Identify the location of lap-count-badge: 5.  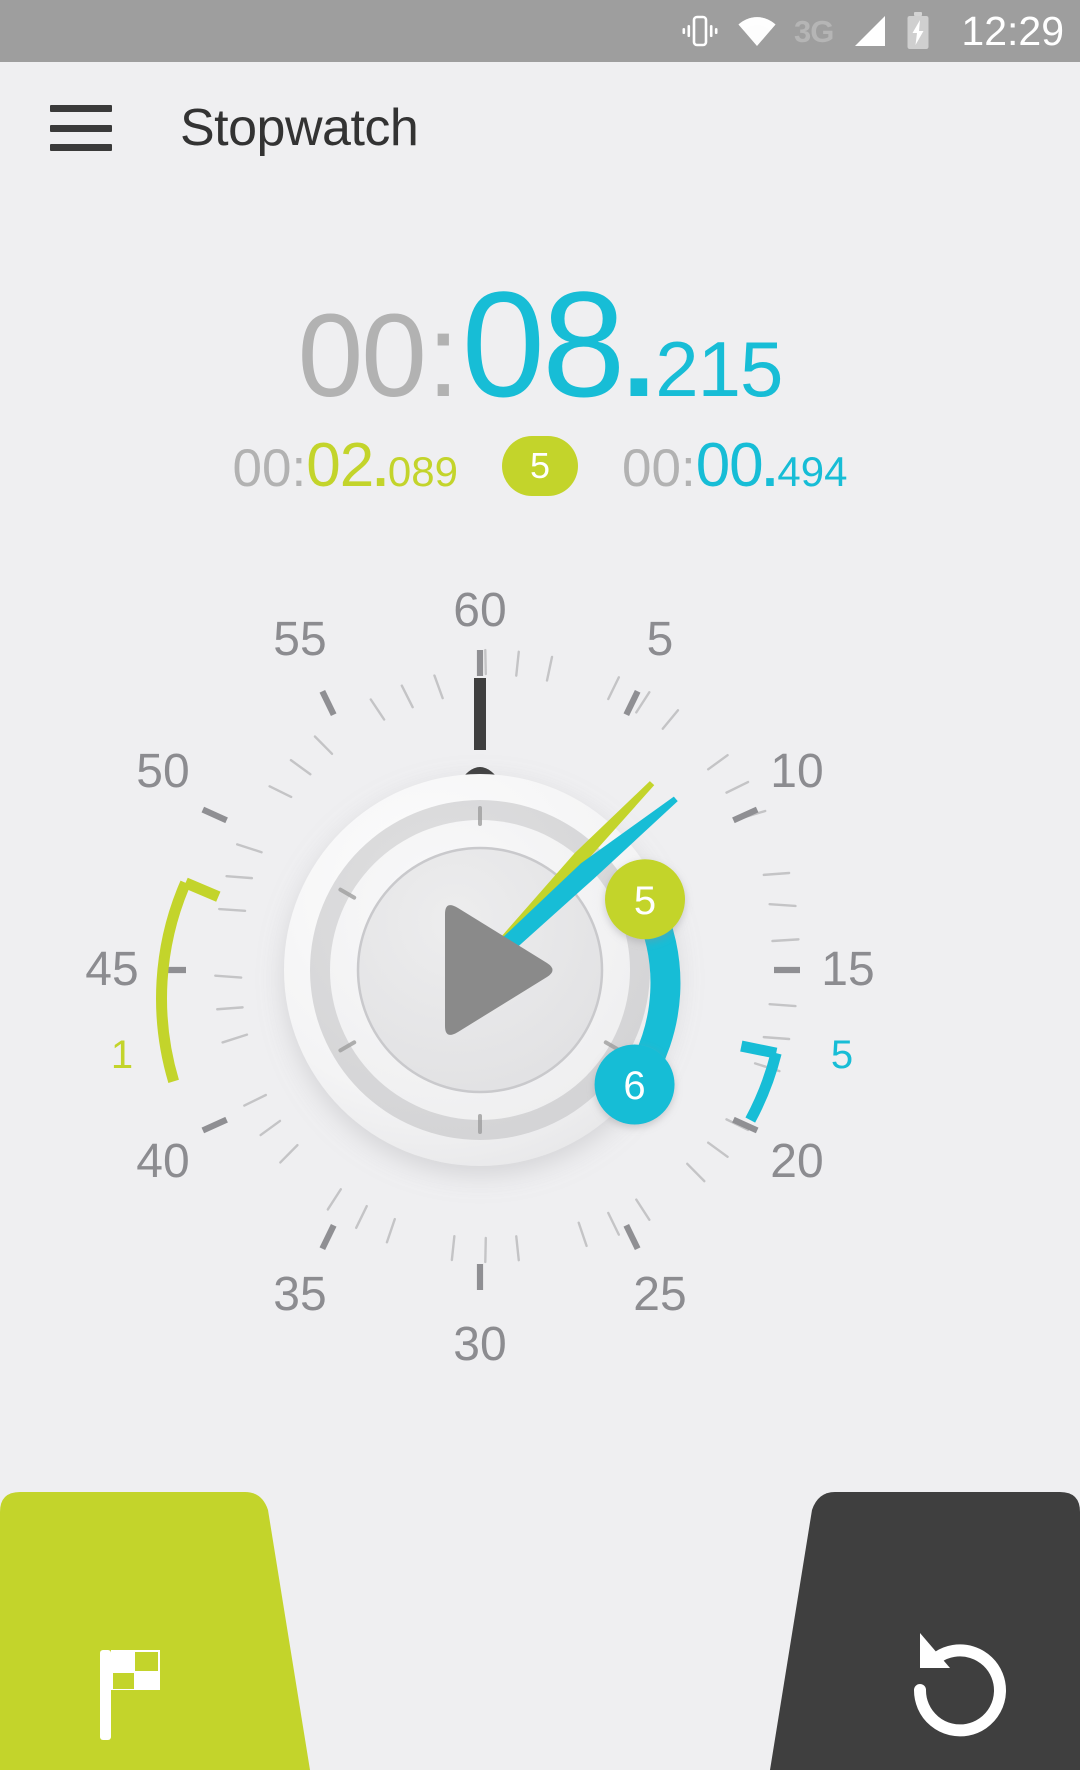
(540, 465).